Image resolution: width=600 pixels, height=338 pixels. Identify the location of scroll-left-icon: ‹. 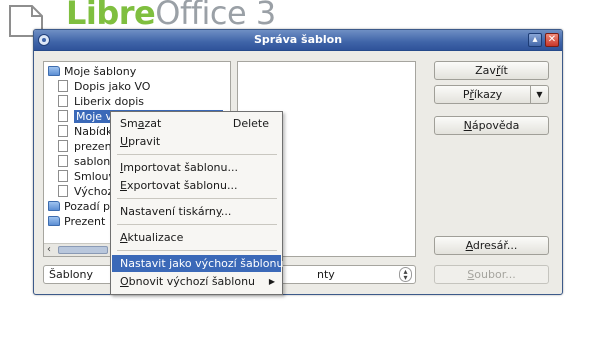
(49, 250).